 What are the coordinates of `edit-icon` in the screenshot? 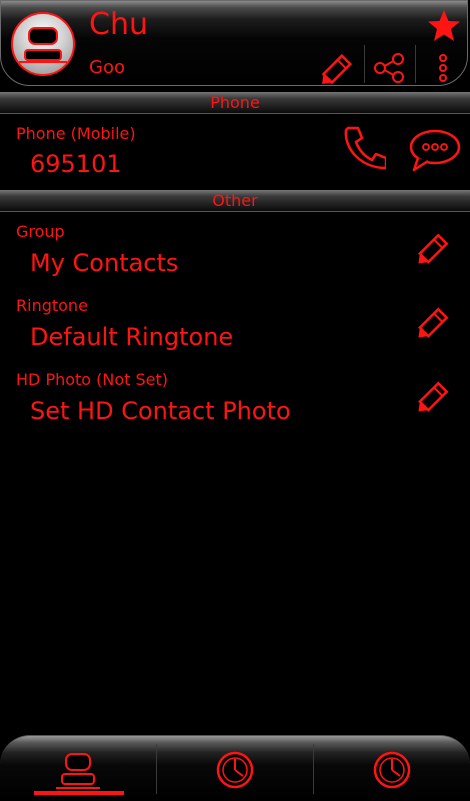 It's located at (339, 67).